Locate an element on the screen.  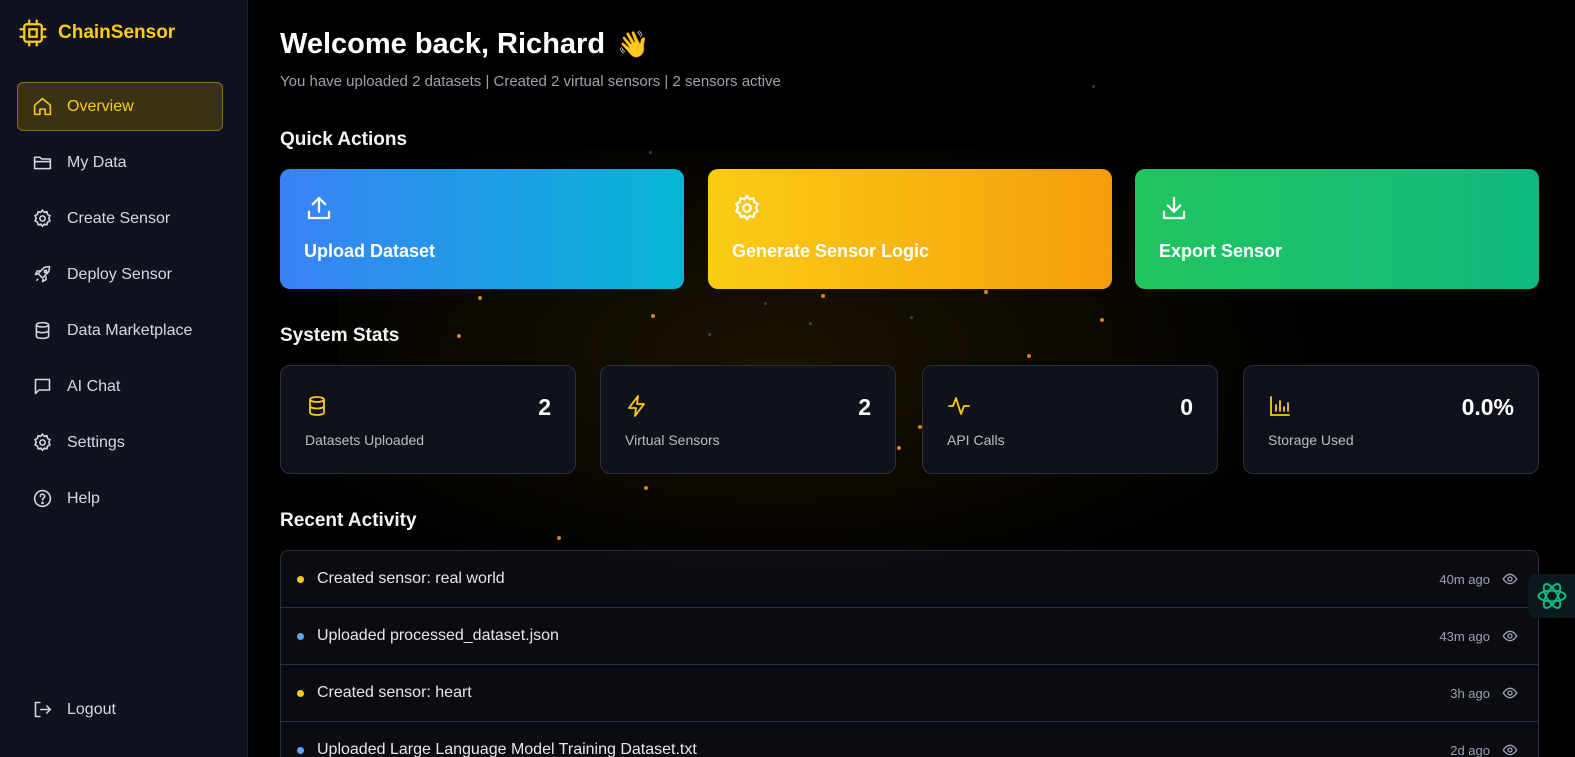
sidebar-item-data-marketplace: Data Marketplace is located at coordinates (120, 330).